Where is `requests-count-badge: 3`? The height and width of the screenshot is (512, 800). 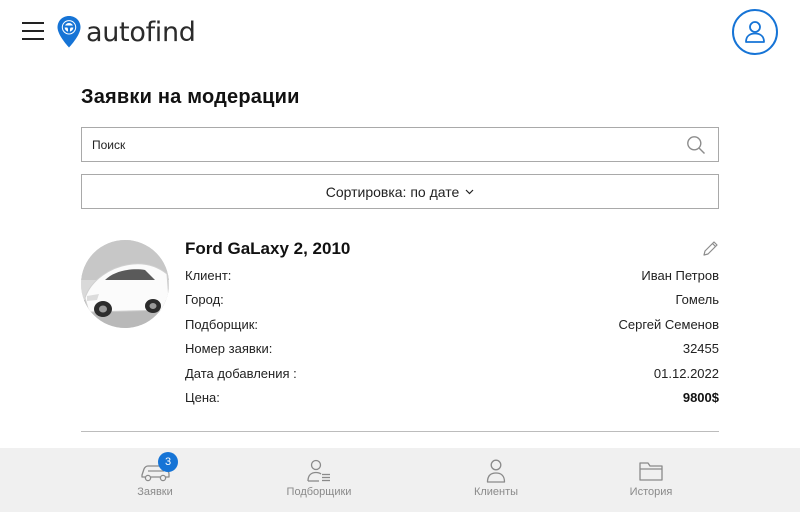 requests-count-badge: 3 is located at coordinates (168, 462).